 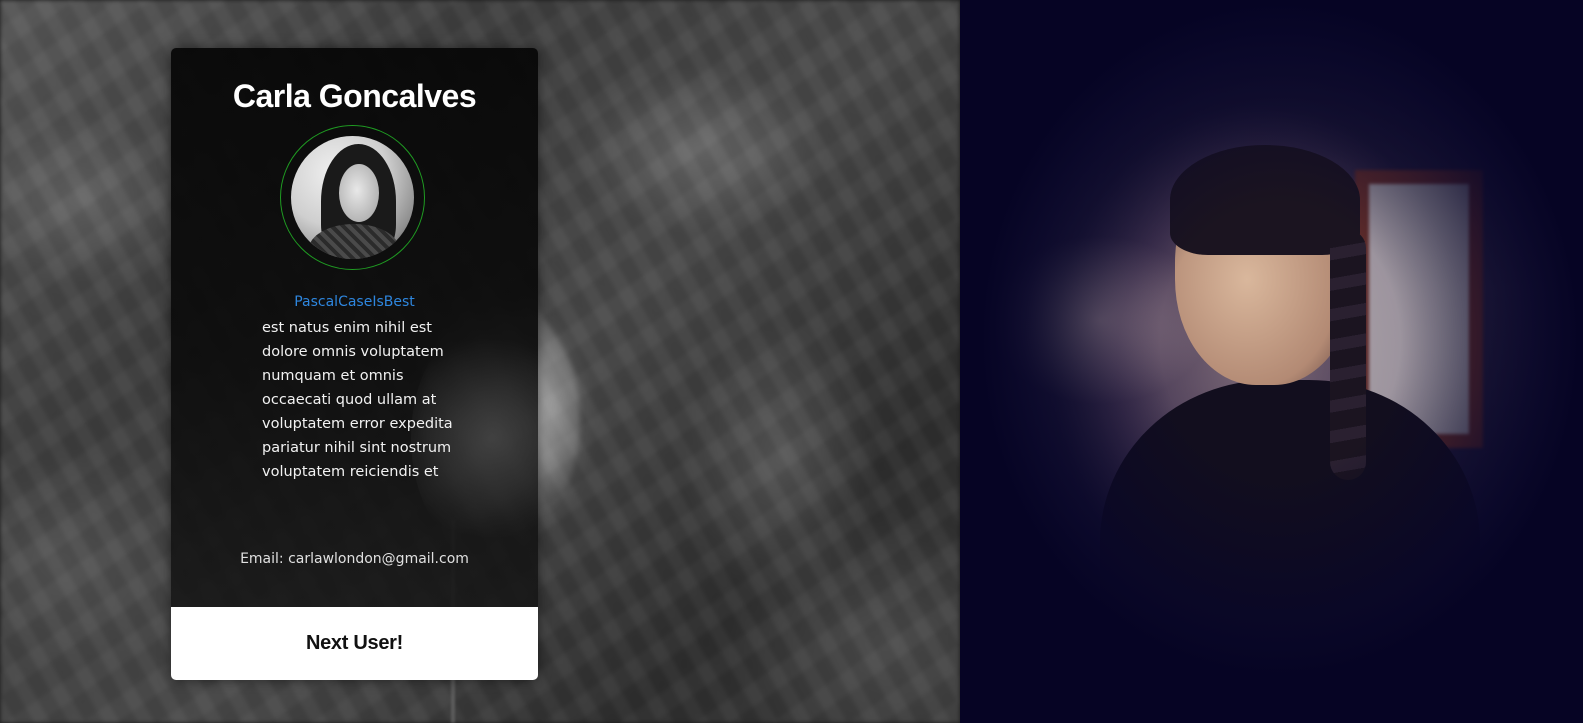 I want to click on avatar-ring, so click(x=352, y=197).